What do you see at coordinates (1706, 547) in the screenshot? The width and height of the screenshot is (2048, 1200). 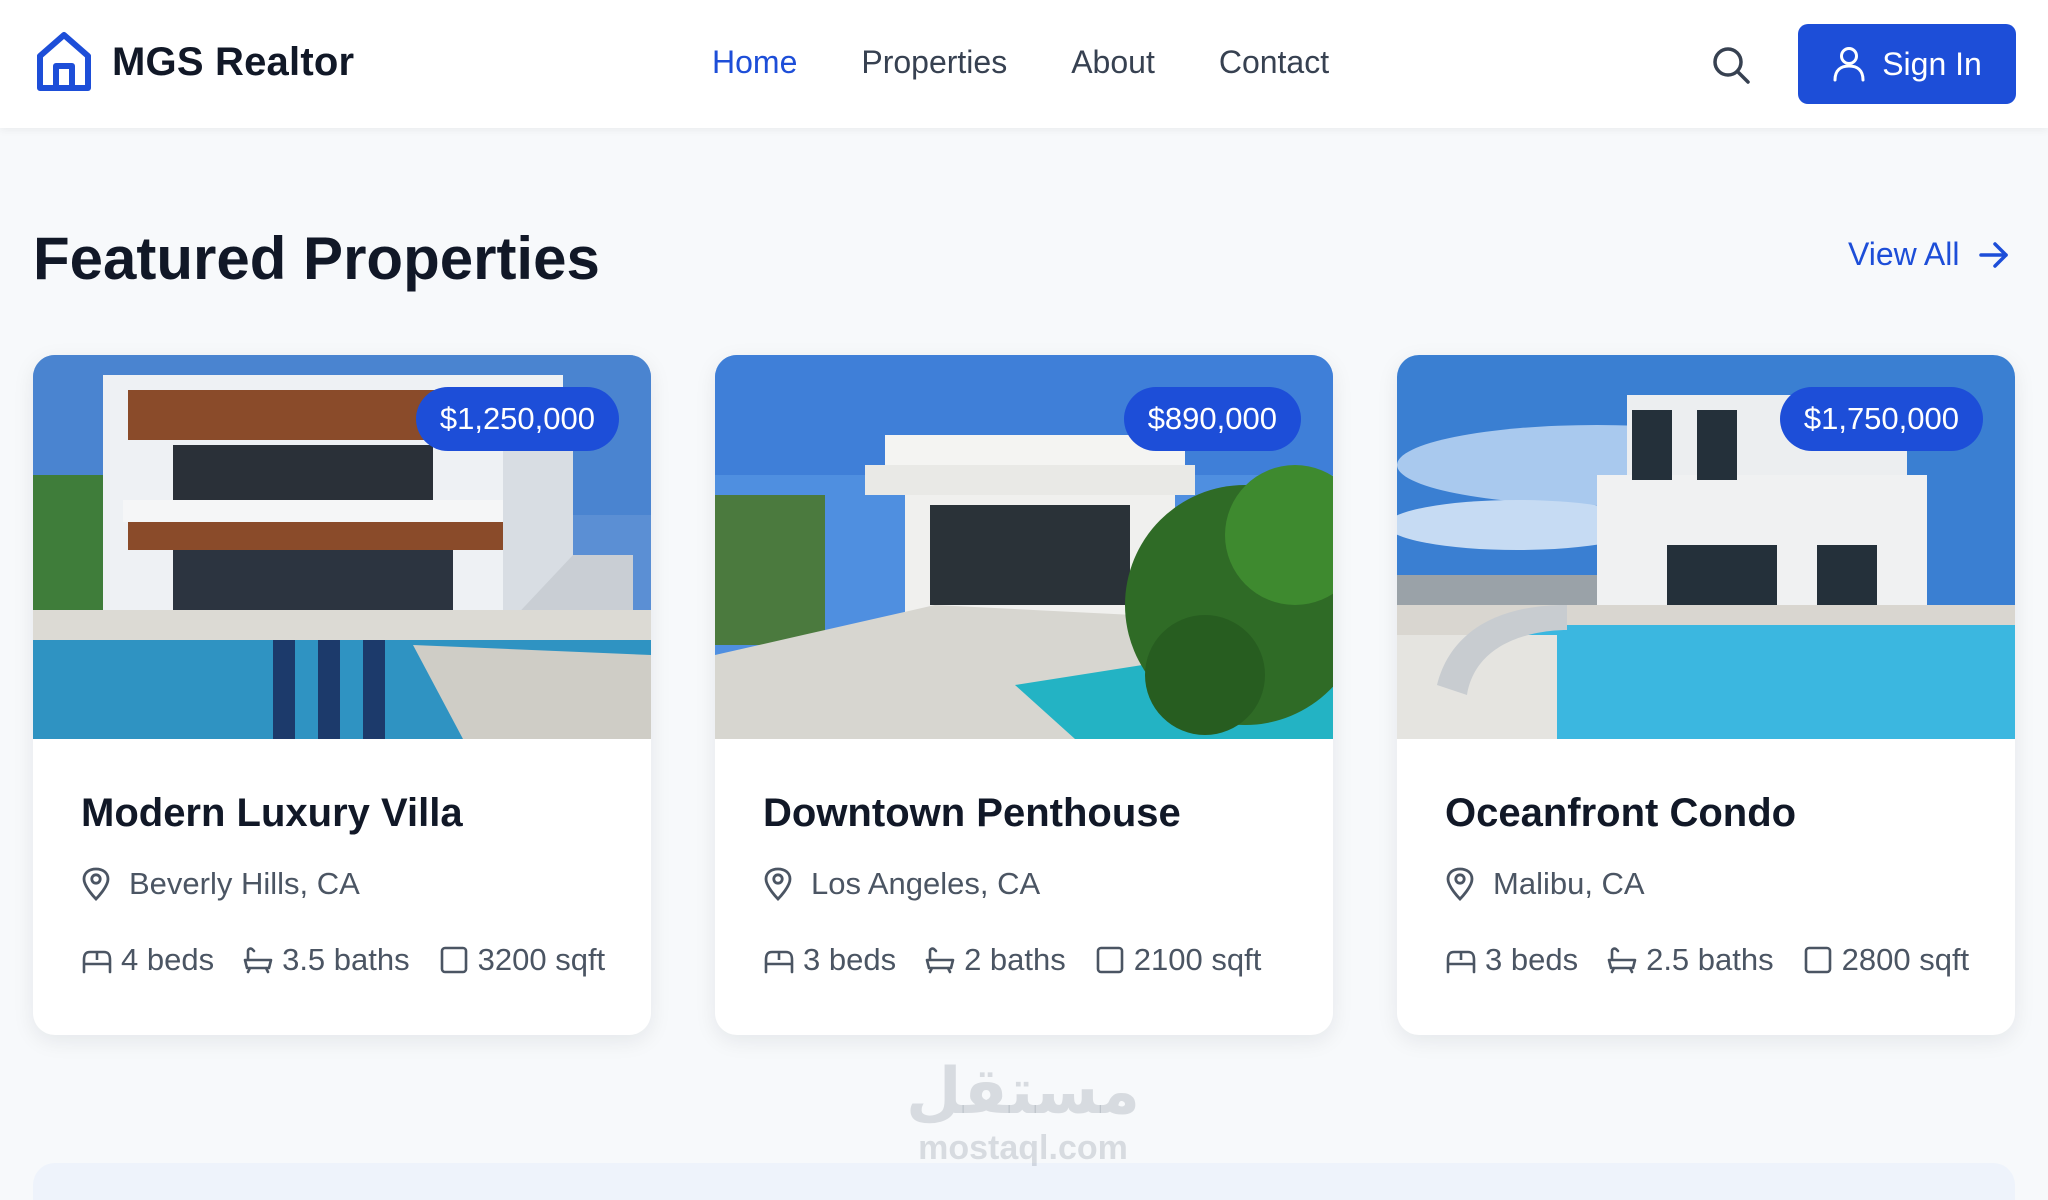 I see `property-image: $1,750,000` at bounding box center [1706, 547].